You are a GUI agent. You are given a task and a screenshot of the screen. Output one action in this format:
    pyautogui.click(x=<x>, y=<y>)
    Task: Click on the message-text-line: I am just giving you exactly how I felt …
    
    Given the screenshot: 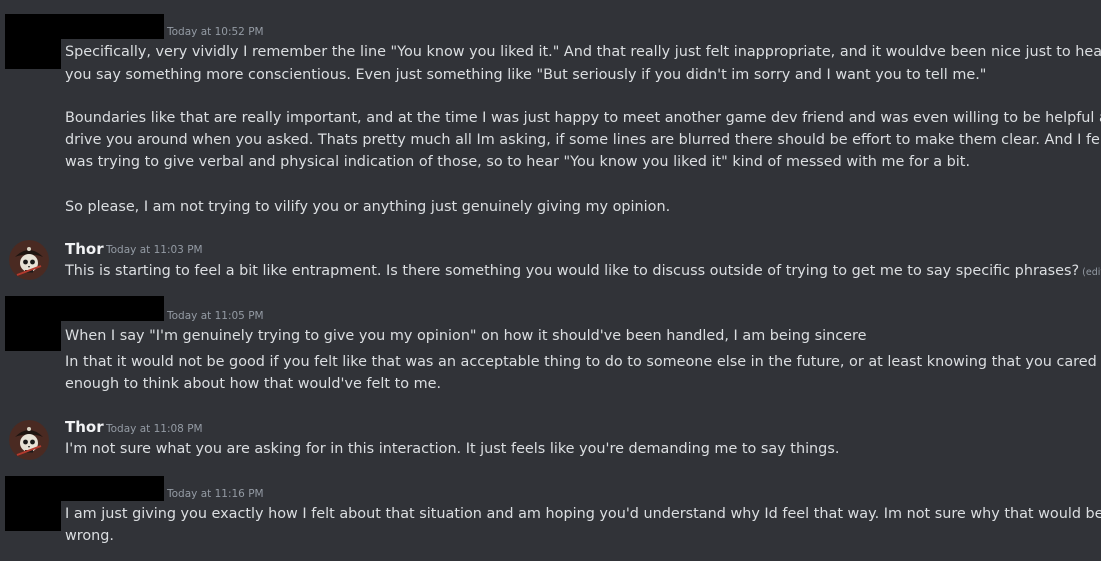 What is the action you would take?
    pyautogui.click(x=583, y=514)
    